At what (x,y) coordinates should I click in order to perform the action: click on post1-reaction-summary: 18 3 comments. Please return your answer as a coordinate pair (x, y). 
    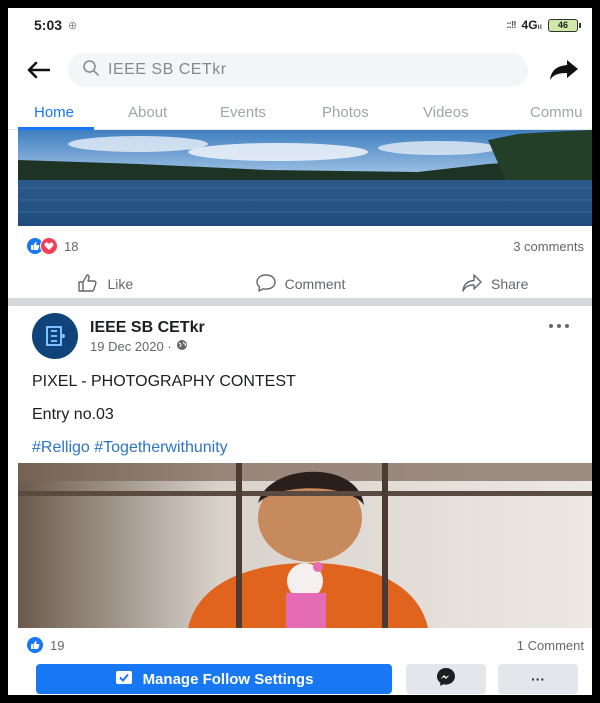
    Looking at the image, I should click on (300, 246).